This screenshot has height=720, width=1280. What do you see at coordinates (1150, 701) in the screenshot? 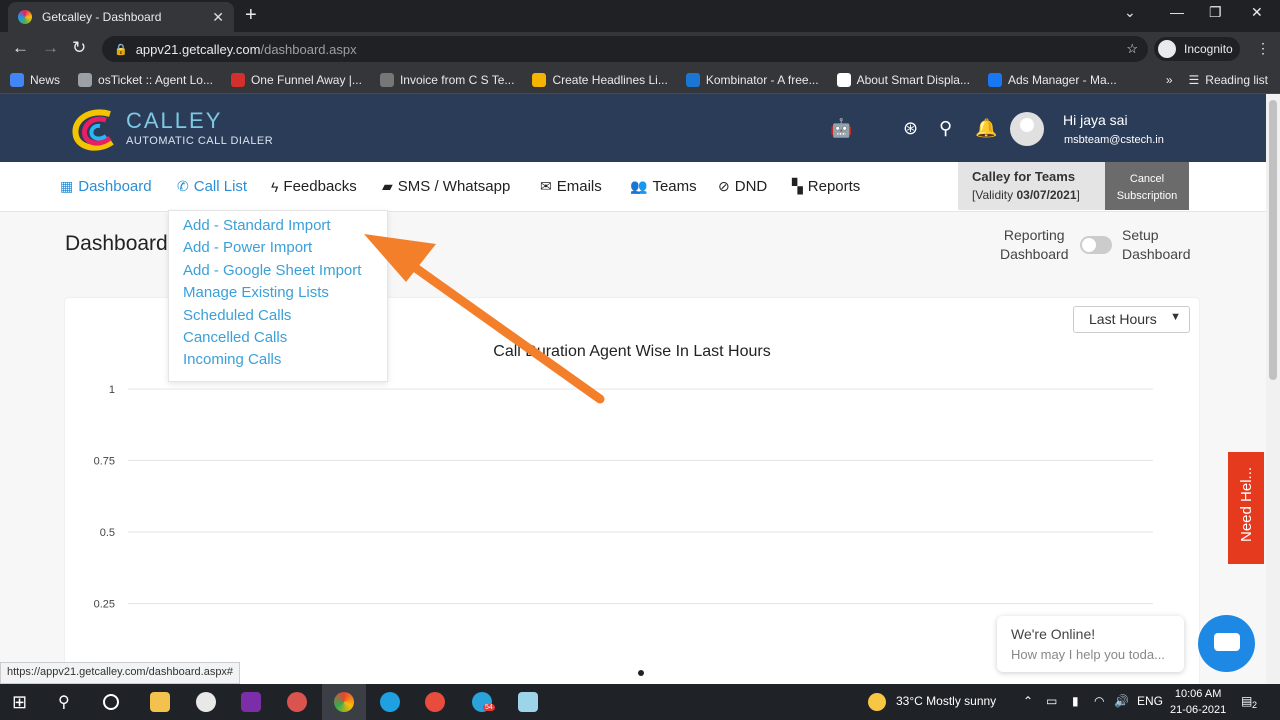
I see `language-indicator: ENG` at bounding box center [1150, 701].